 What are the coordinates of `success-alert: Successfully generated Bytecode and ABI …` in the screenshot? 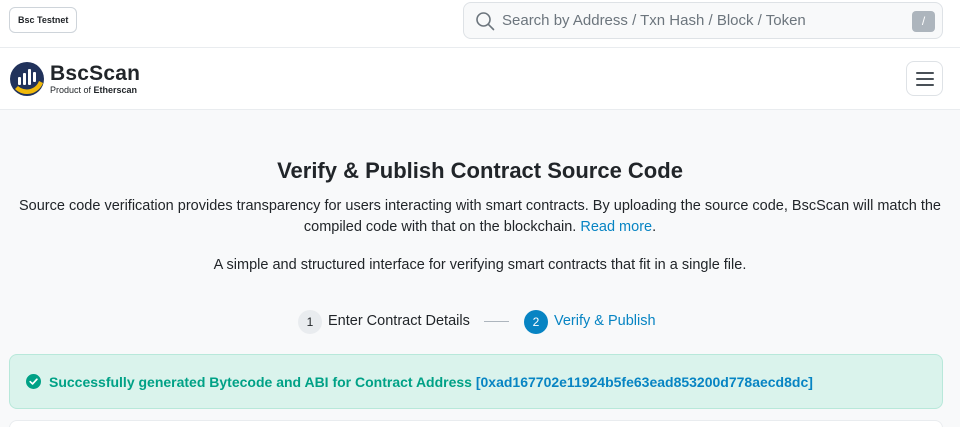 It's located at (476, 381).